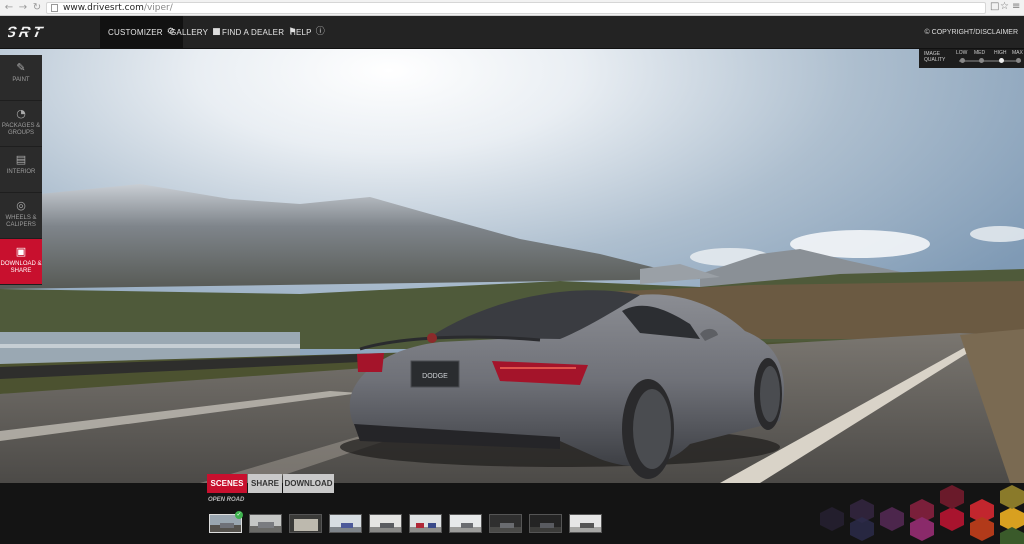  What do you see at coordinates (189, 32) in the screenshot?
I see `nav-gallery-label: GALLERY` at bounding box center [189, 32].